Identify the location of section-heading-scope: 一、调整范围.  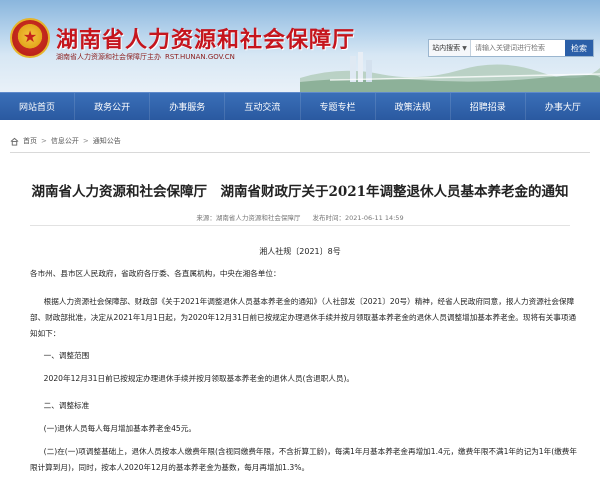
(66, 355).